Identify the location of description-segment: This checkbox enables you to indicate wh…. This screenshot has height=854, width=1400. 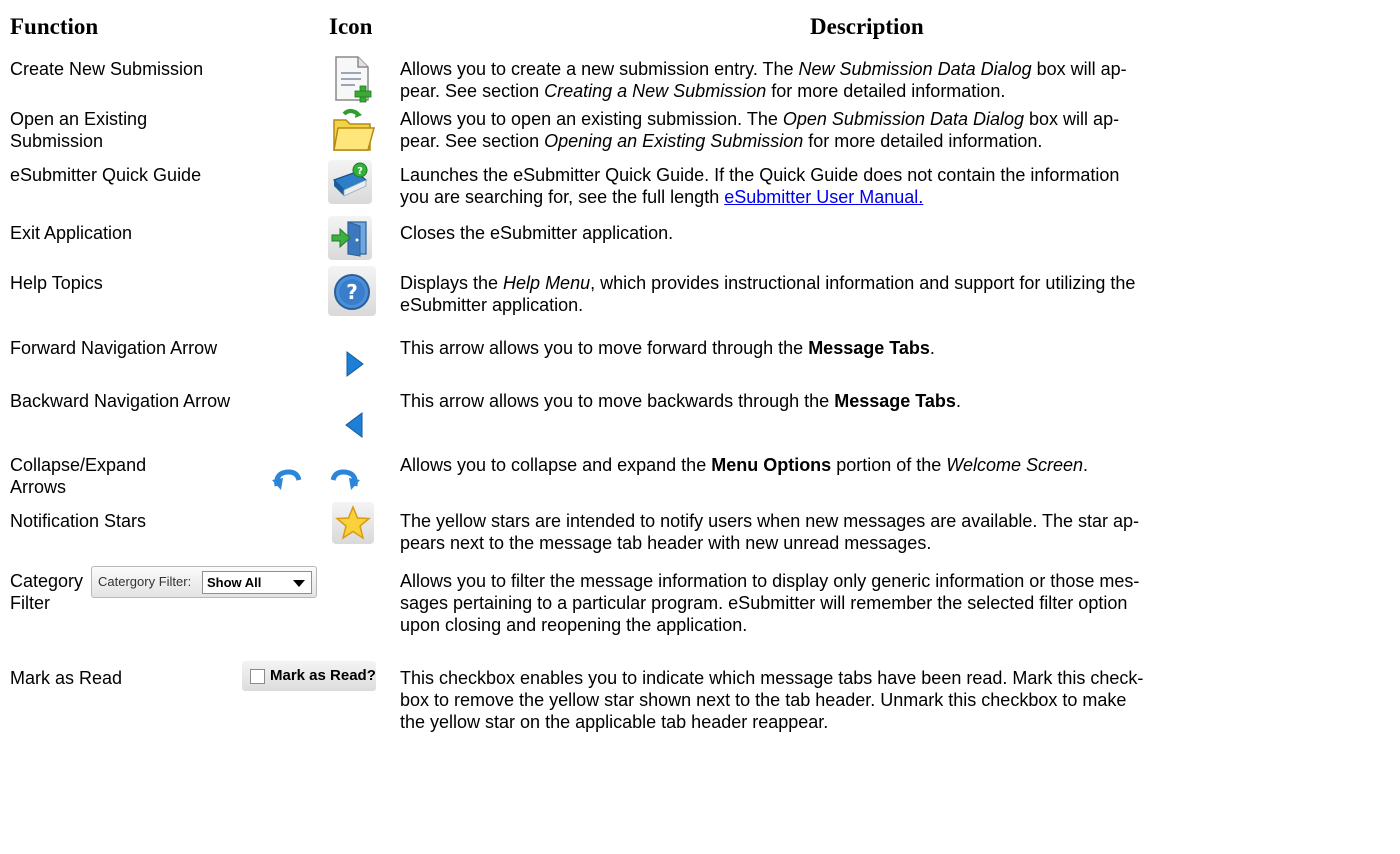
(772, 678).